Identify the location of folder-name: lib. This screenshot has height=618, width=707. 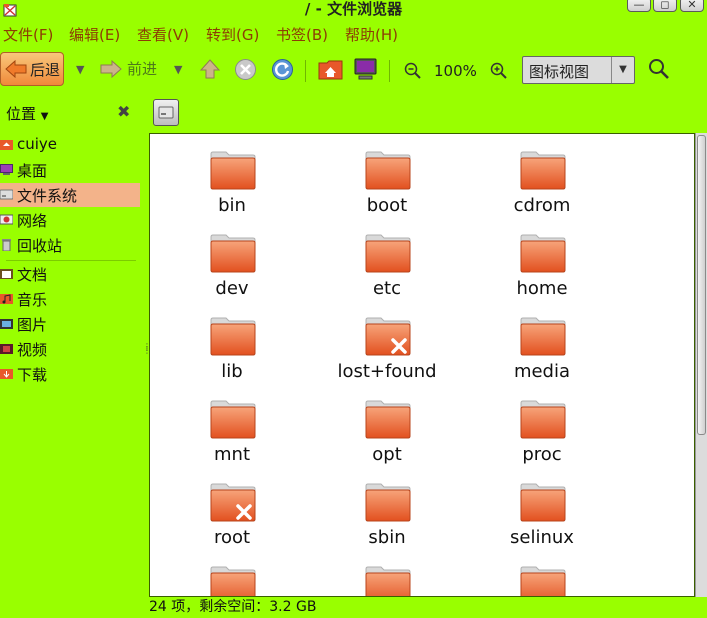
(232, 371).